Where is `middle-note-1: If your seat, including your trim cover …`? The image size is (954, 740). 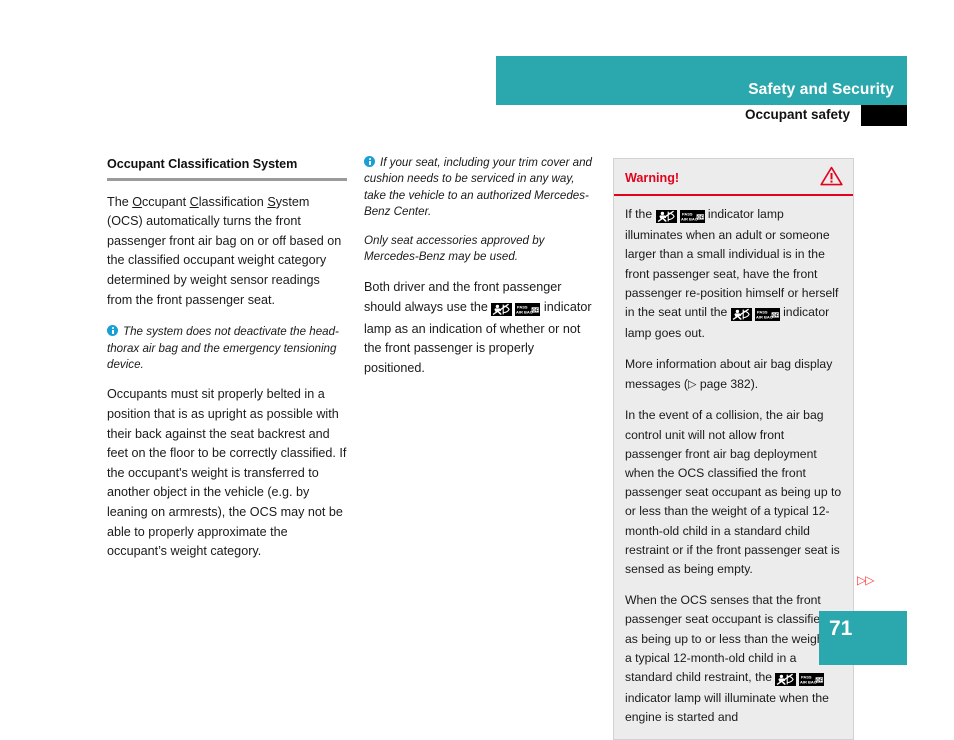
middle-note-1: If your seat, including your trim cover … is located at coordinates (480, 188).